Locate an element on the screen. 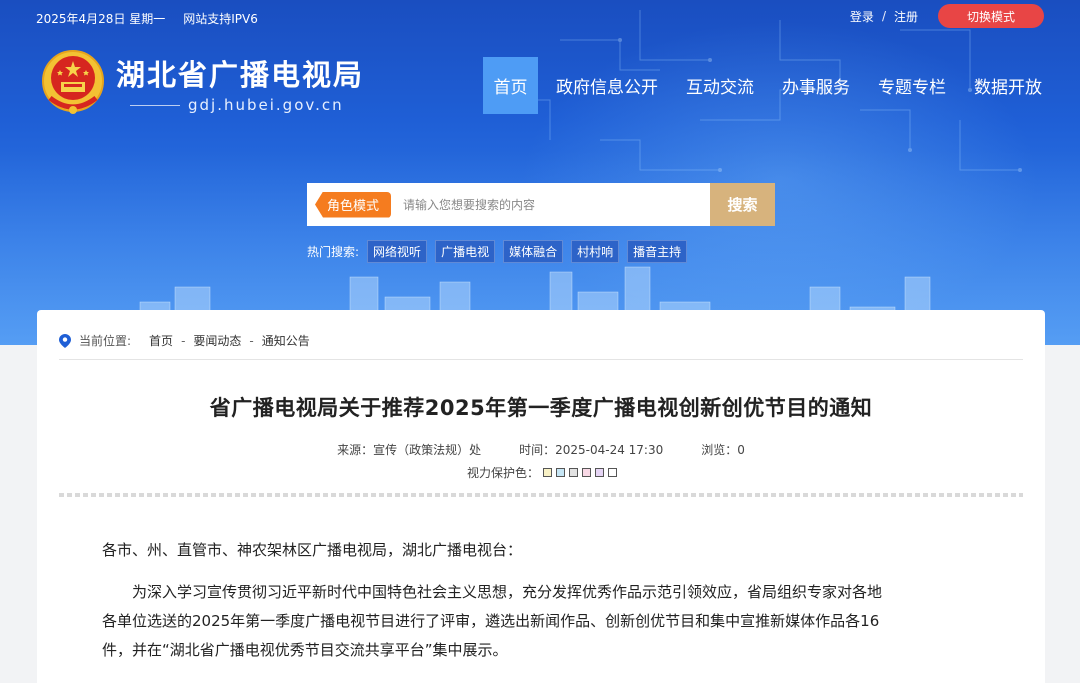 The height and width of the screenshot is (683, 1080). color-swatch-blue is located at coordinates (561, 472).